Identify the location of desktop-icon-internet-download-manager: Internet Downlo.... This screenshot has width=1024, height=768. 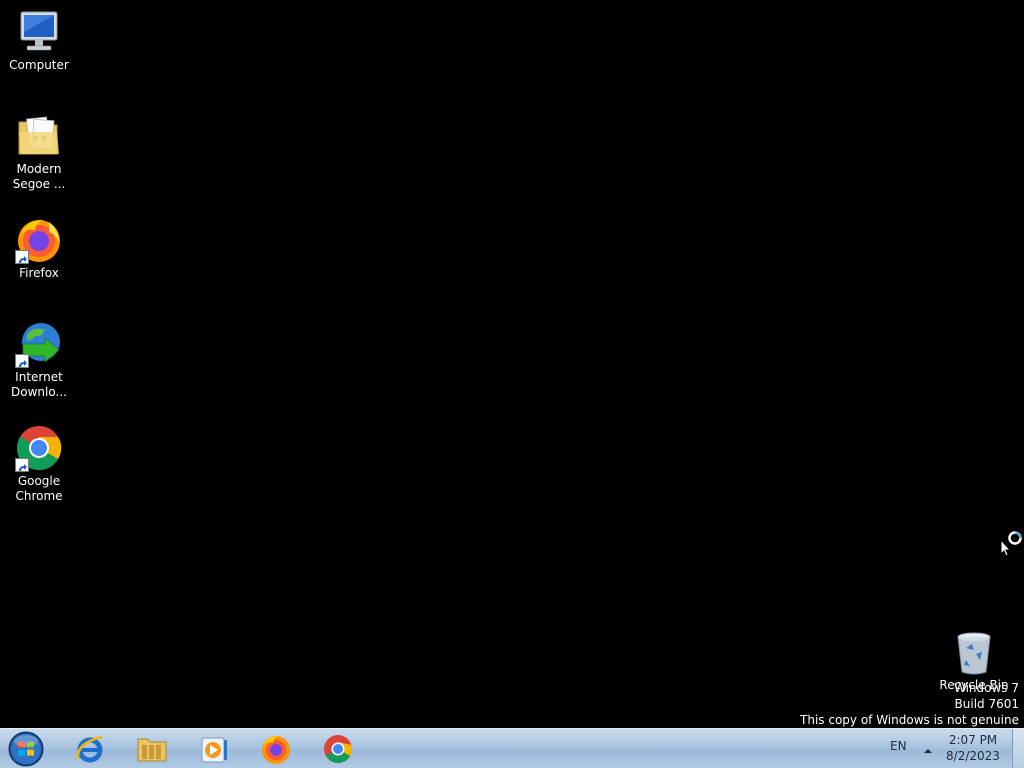
(39, 360).